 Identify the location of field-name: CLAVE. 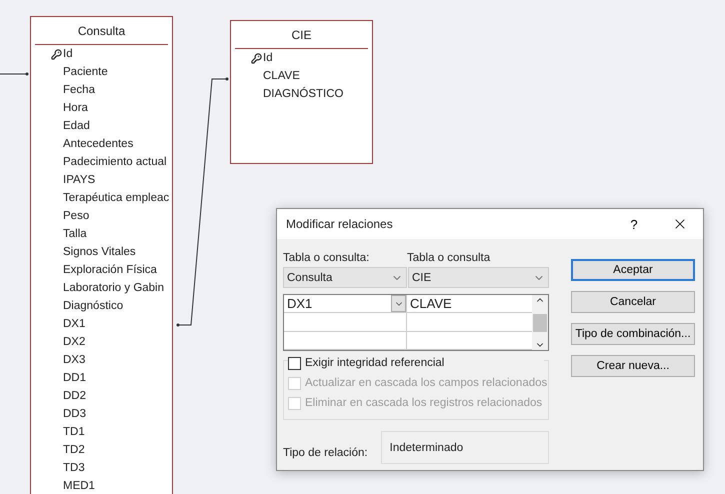
(281, 76).